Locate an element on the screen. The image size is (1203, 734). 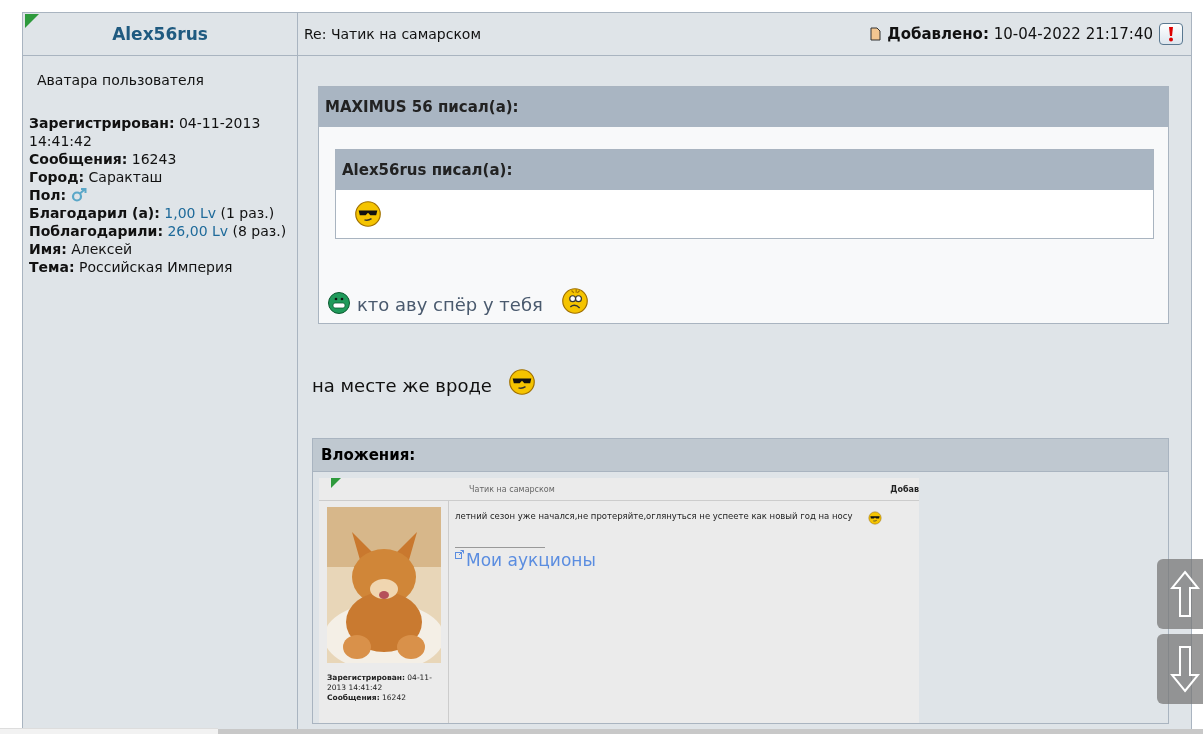
author-name: Alex56rus is located at coordinates (160, 34).